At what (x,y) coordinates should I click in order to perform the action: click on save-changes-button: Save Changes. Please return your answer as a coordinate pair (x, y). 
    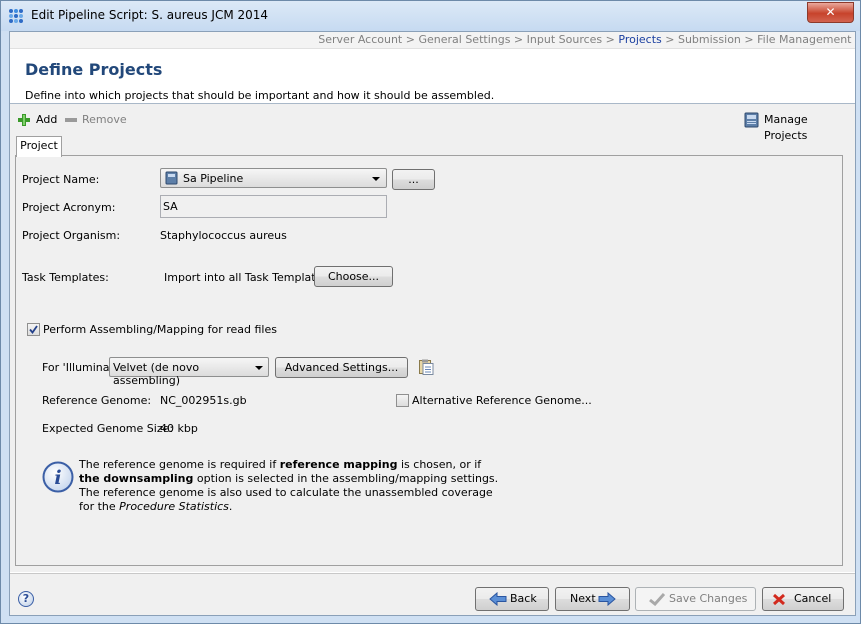
    Looking at the image, I should click on (695, 599).